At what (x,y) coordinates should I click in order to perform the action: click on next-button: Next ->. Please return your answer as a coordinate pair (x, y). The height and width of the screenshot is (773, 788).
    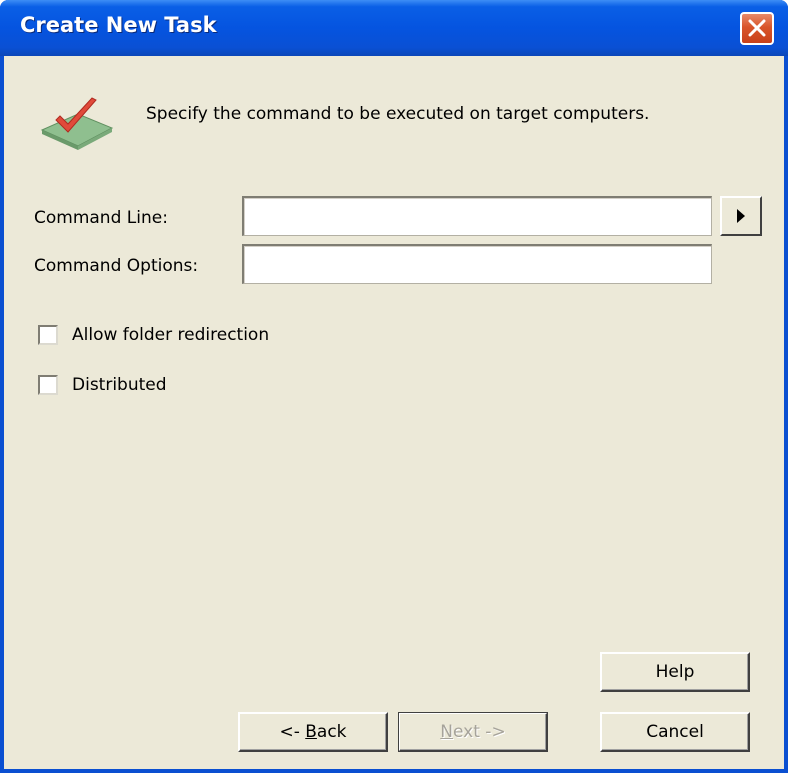
    Looking at the image, I should click on (473, 732).